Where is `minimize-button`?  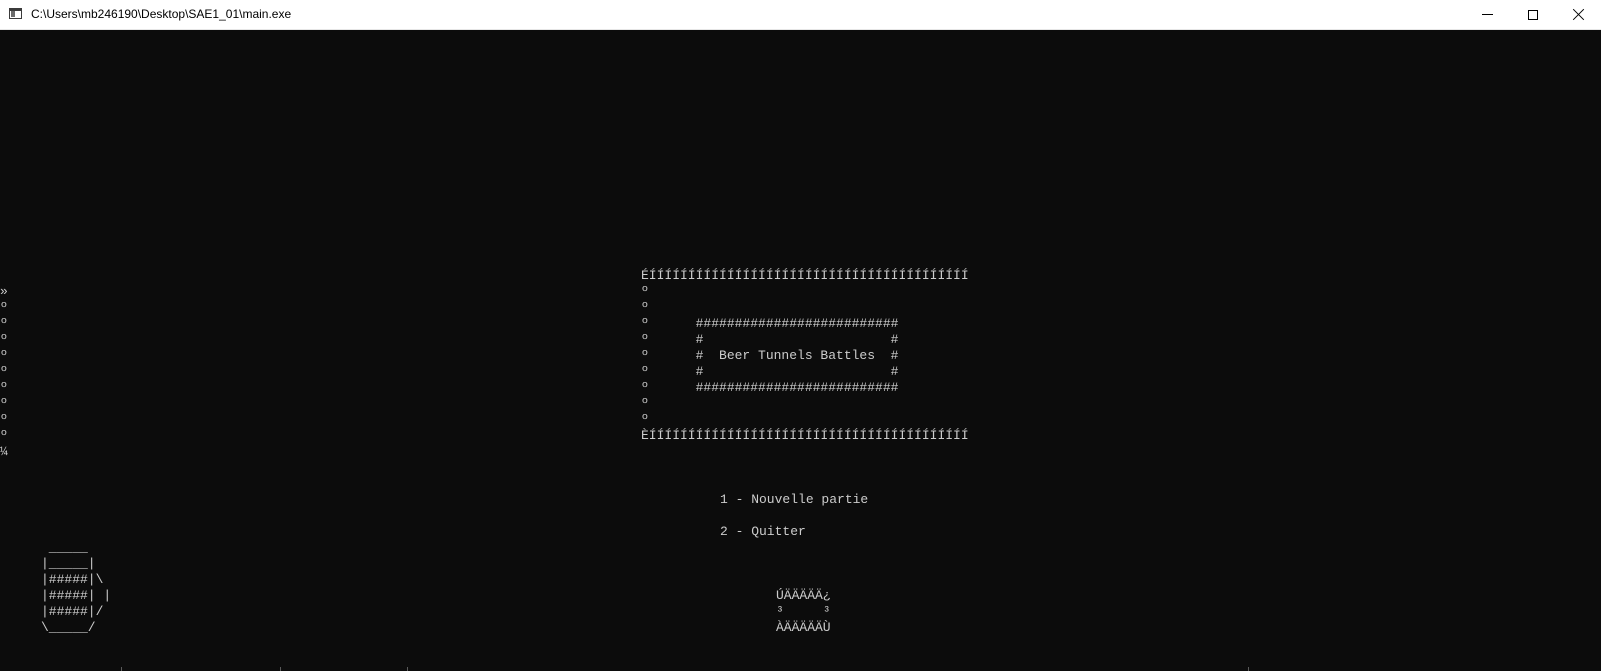
minimize-button is located at coordinates (1487, 14).